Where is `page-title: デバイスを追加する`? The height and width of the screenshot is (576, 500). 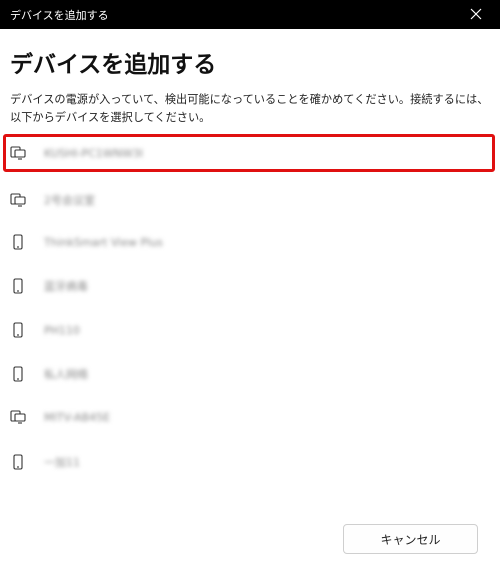 page-title: デバイスを追加する is located at coordinates (113, 65).